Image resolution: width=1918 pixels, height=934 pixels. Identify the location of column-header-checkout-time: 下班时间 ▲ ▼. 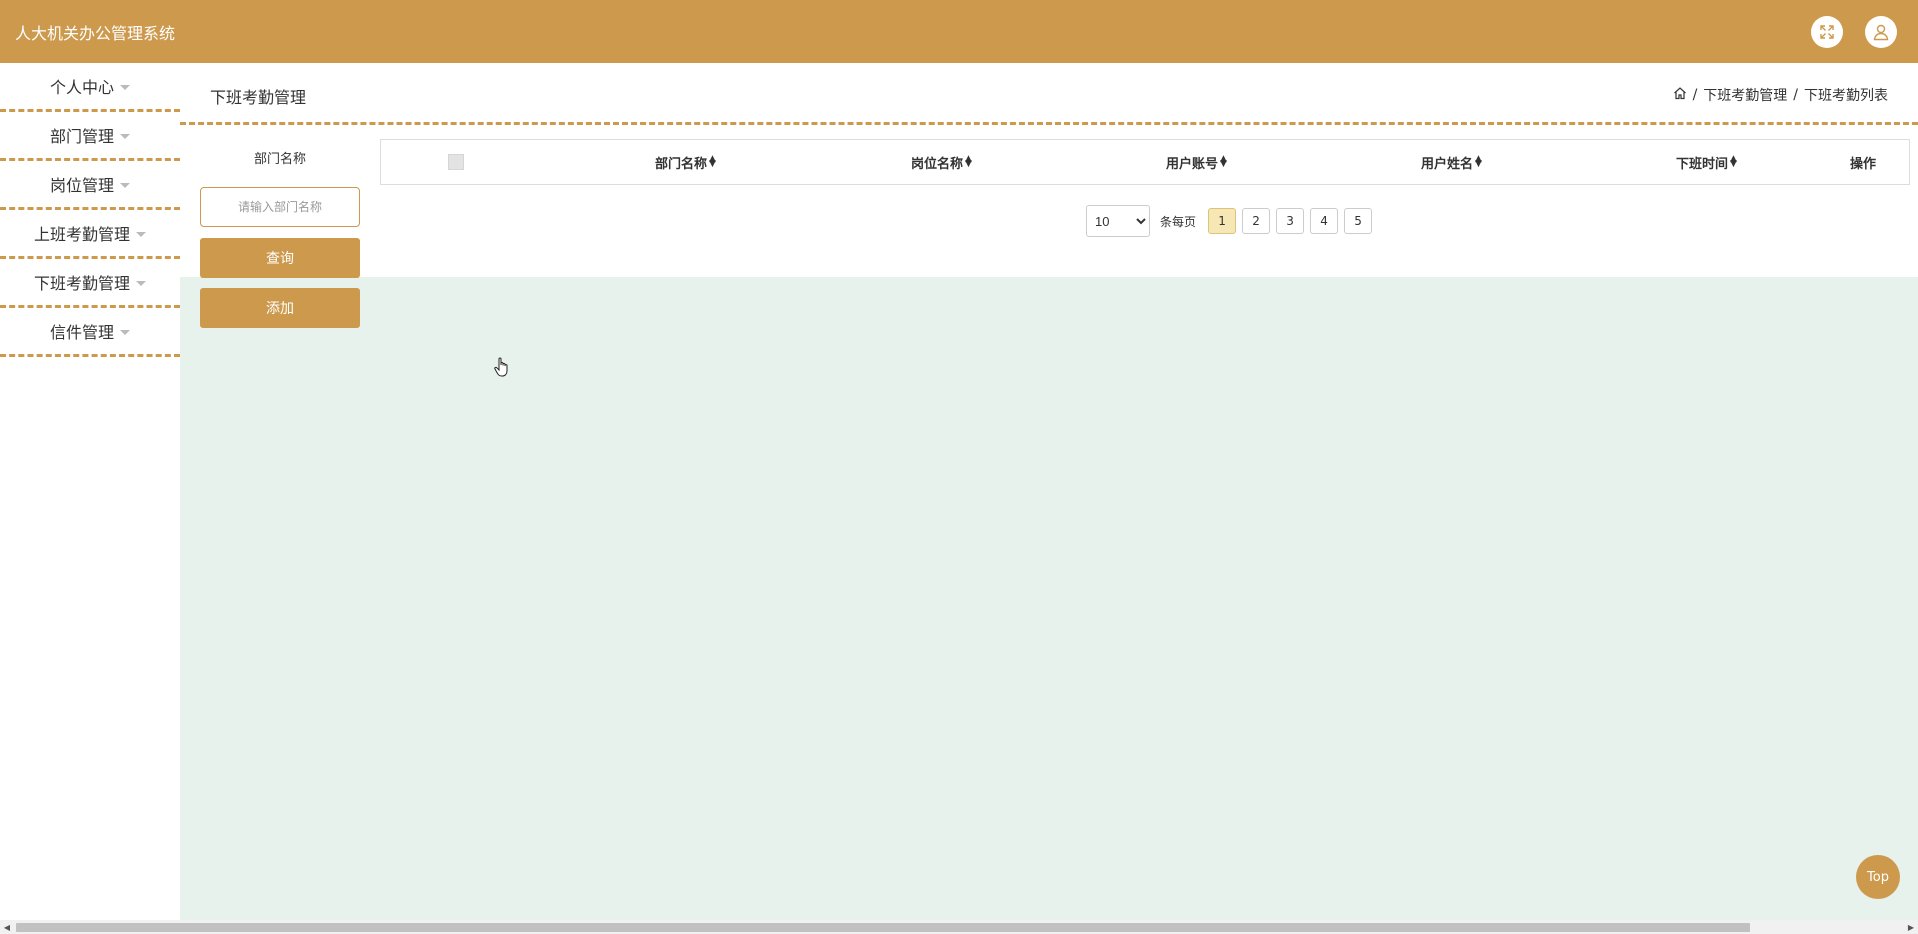
(1707, 162).